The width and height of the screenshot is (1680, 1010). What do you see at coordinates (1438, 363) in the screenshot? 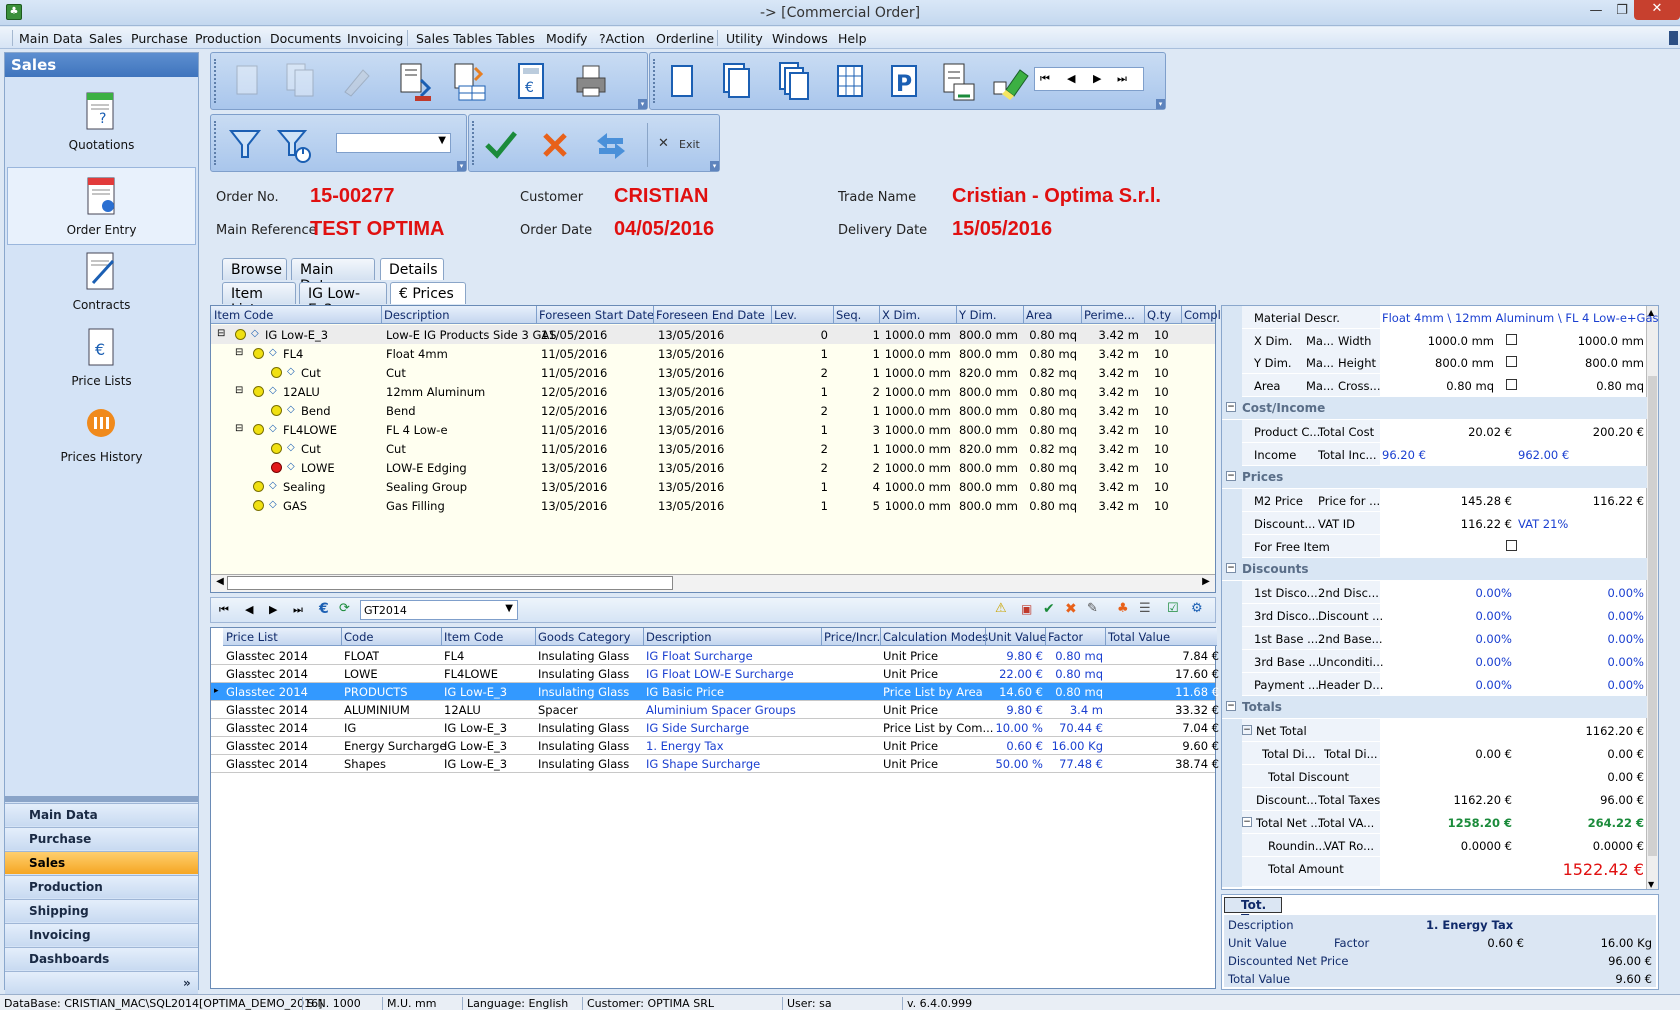
I see `prop-value: 800.0 mm` at bounding box center [1438, 363].